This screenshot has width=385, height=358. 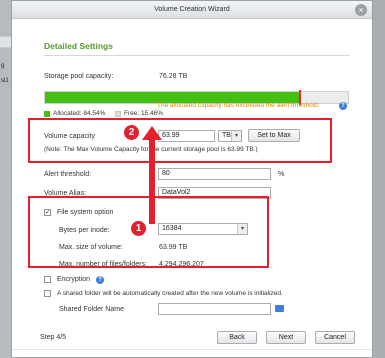 What do you see at coordinates (214, 174) in the screenshot?
I see `alert-threshold-input: 80` at bounding box center [214, 174].